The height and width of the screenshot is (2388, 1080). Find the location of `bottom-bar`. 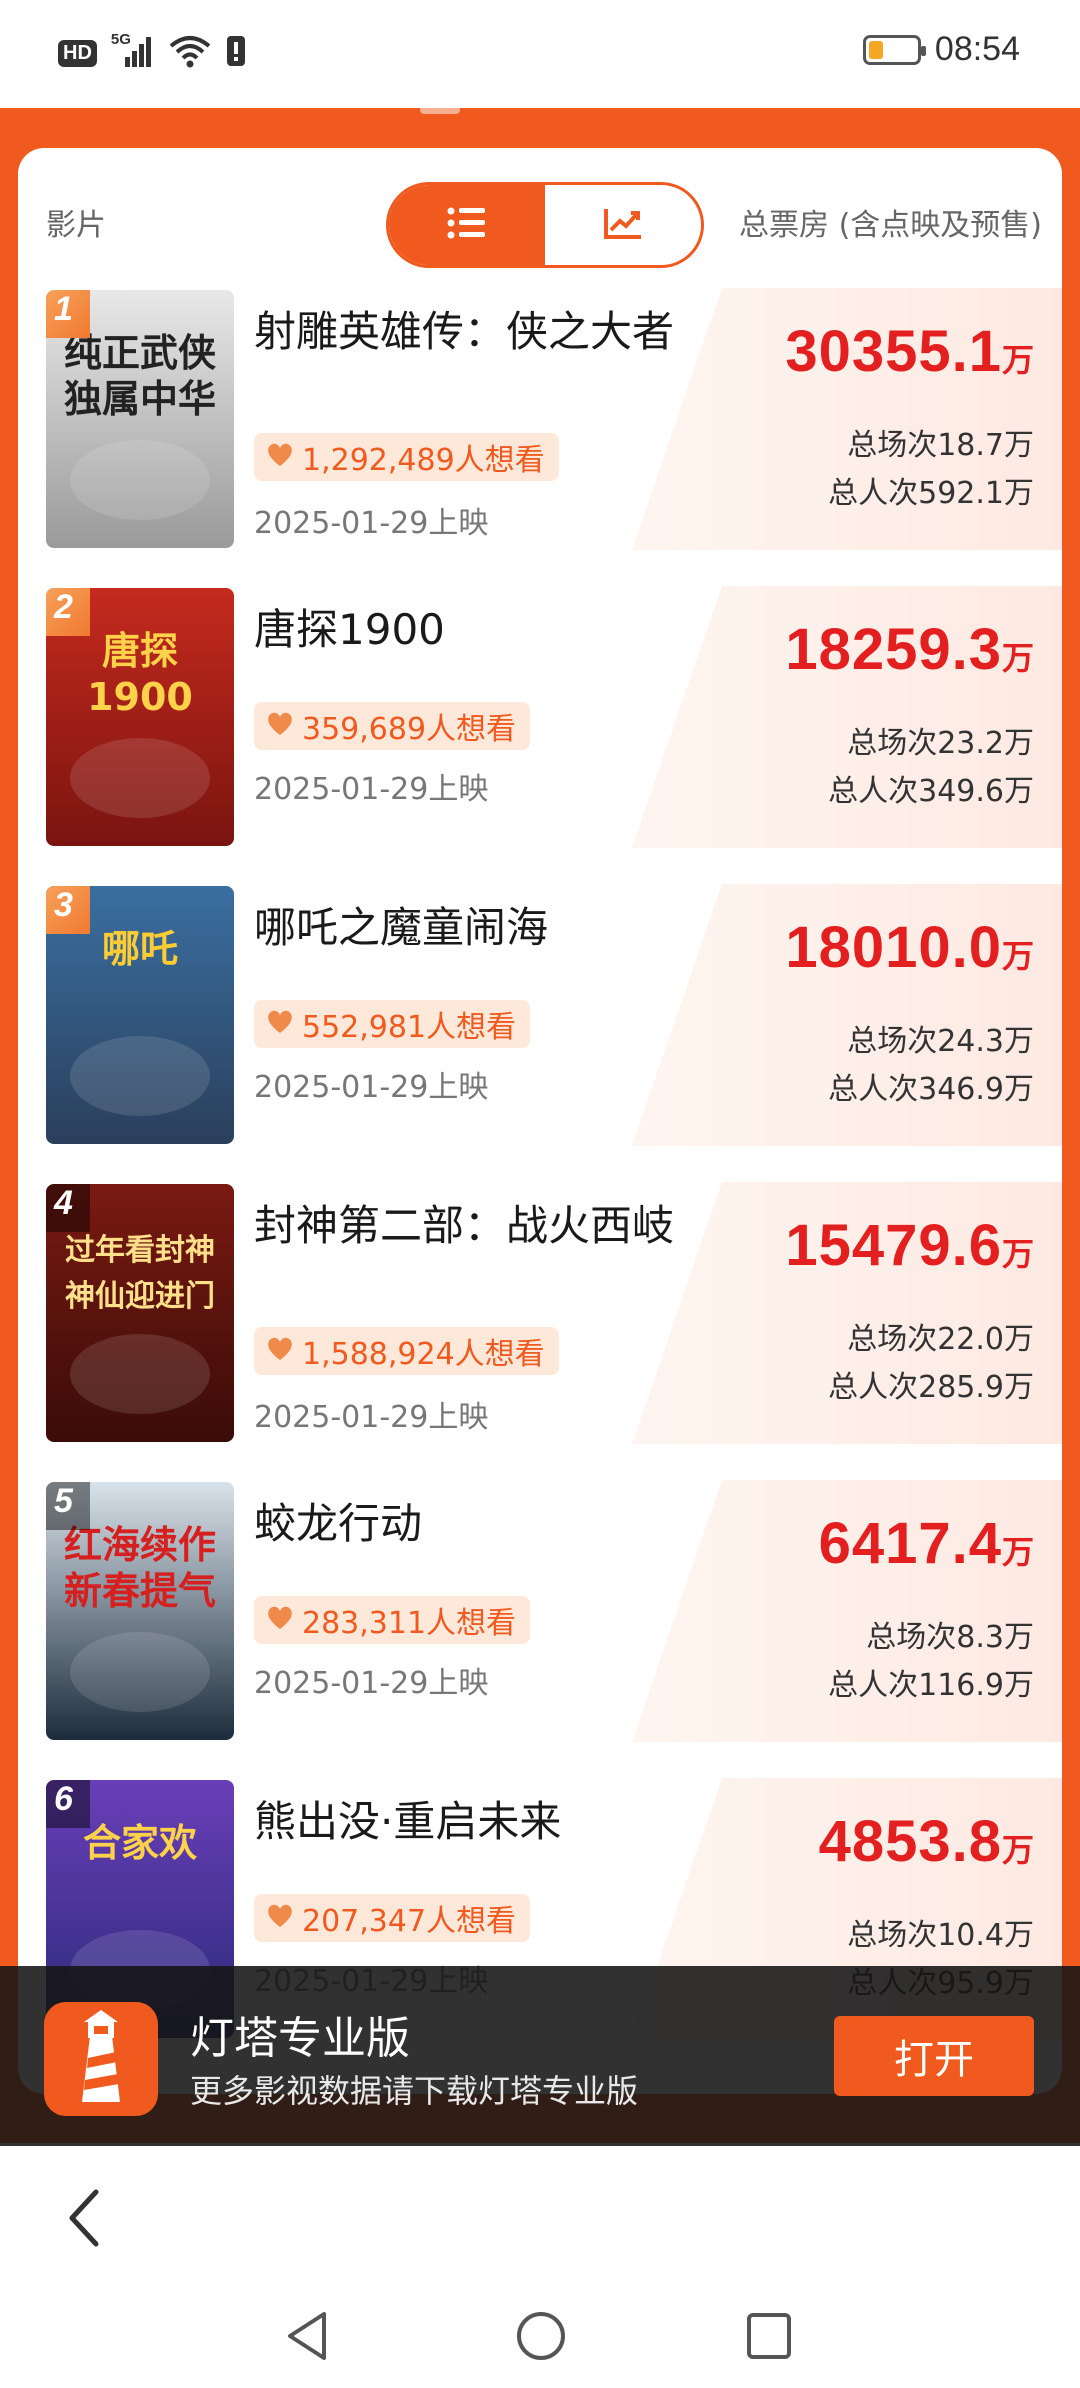

bottom-bar is located at coordinates (540, 2267).